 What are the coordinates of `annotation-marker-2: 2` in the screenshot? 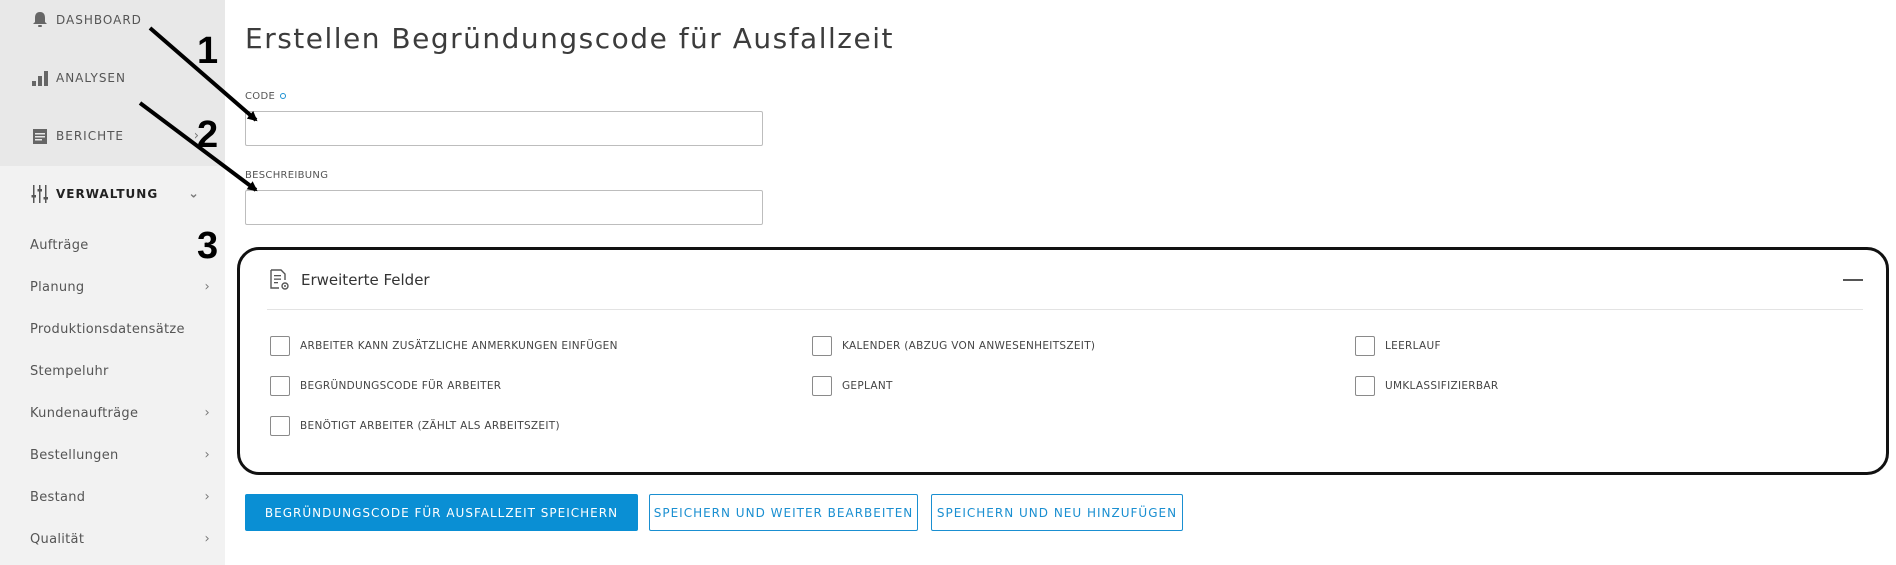 It's located at (208, 135).